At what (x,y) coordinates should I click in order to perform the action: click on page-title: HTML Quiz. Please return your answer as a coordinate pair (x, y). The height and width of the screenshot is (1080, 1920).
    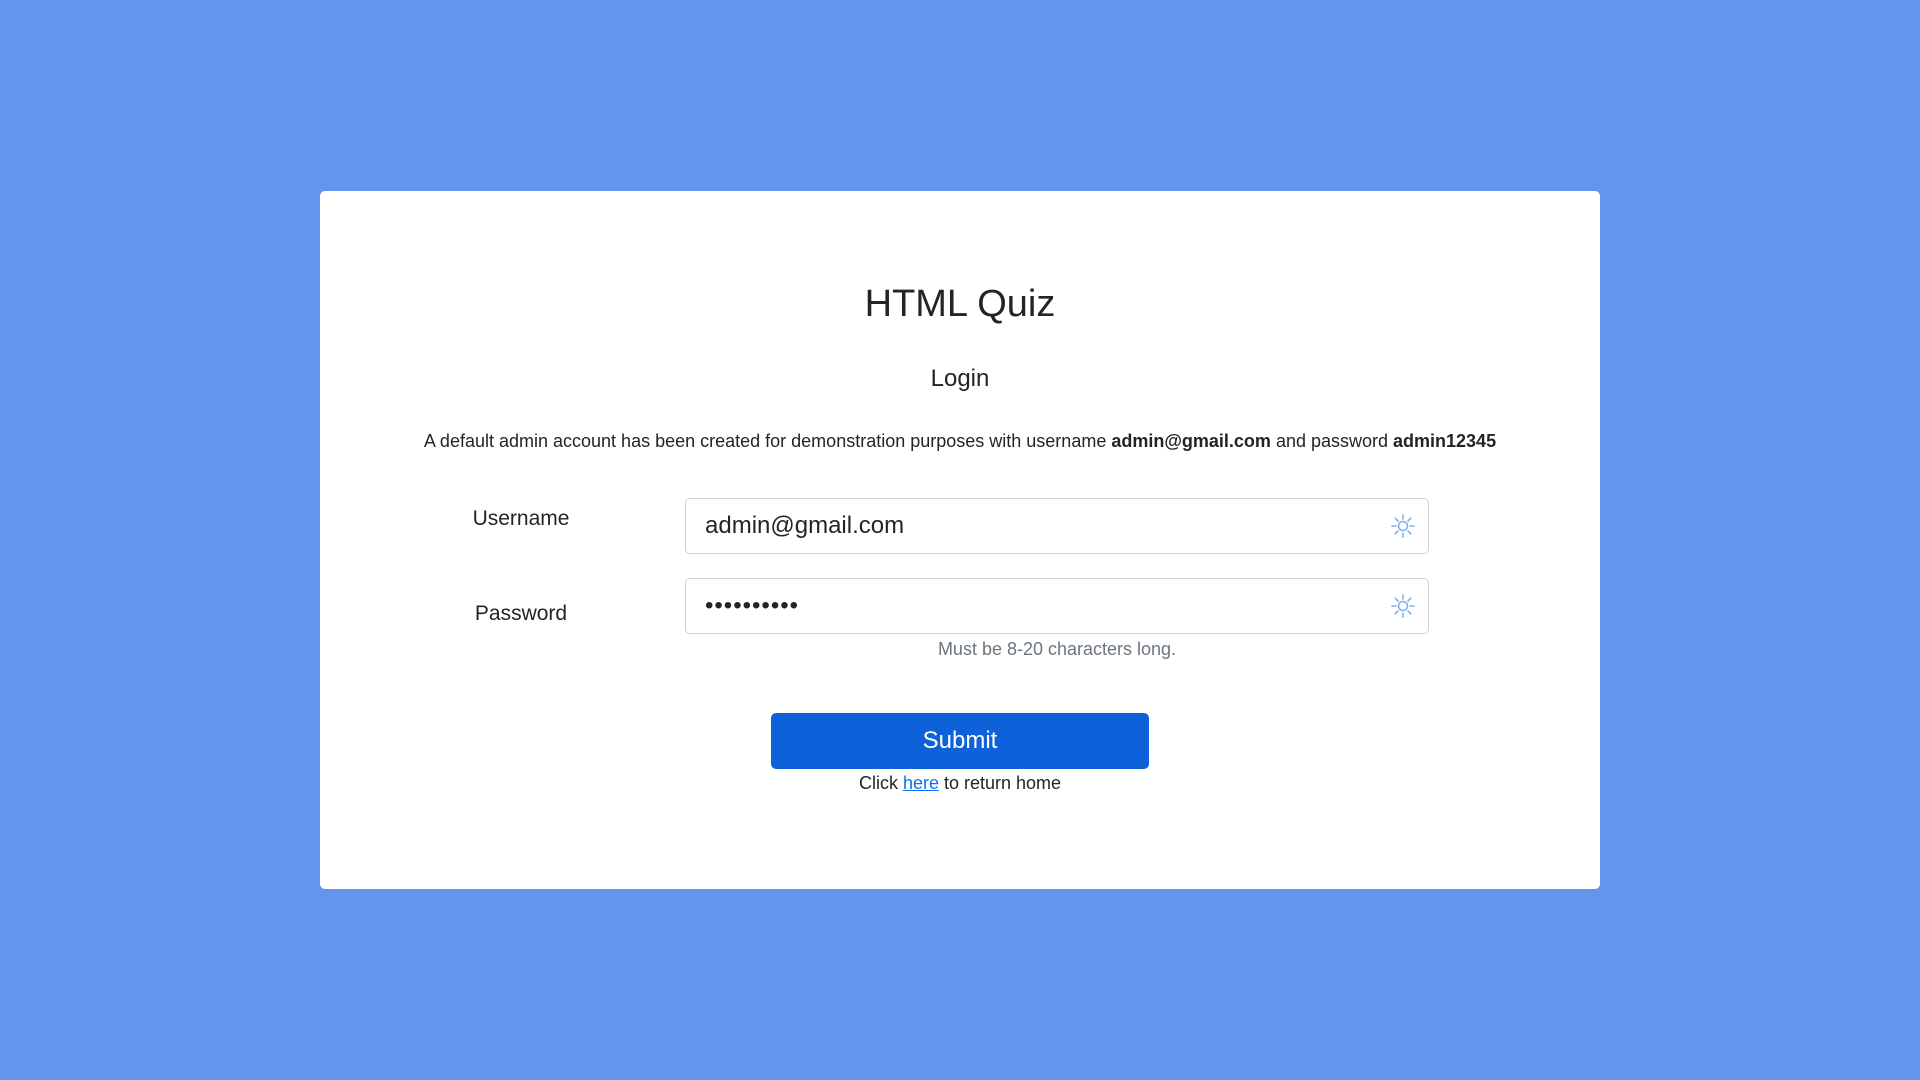
    Looking at the image, I should click on (960, 304).